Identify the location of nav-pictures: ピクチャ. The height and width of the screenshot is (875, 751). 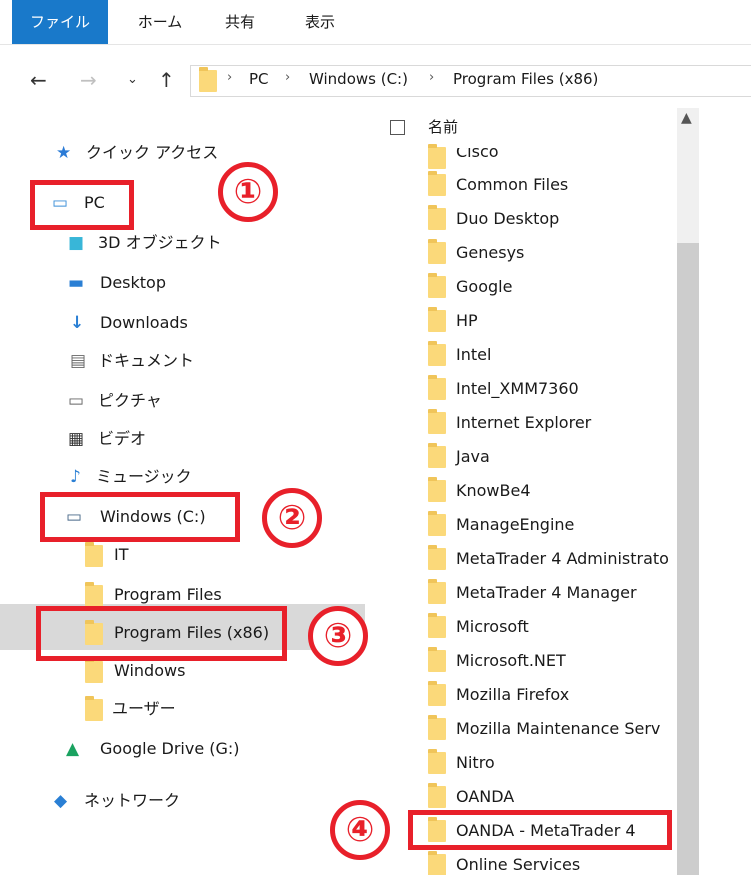
(130, 401).